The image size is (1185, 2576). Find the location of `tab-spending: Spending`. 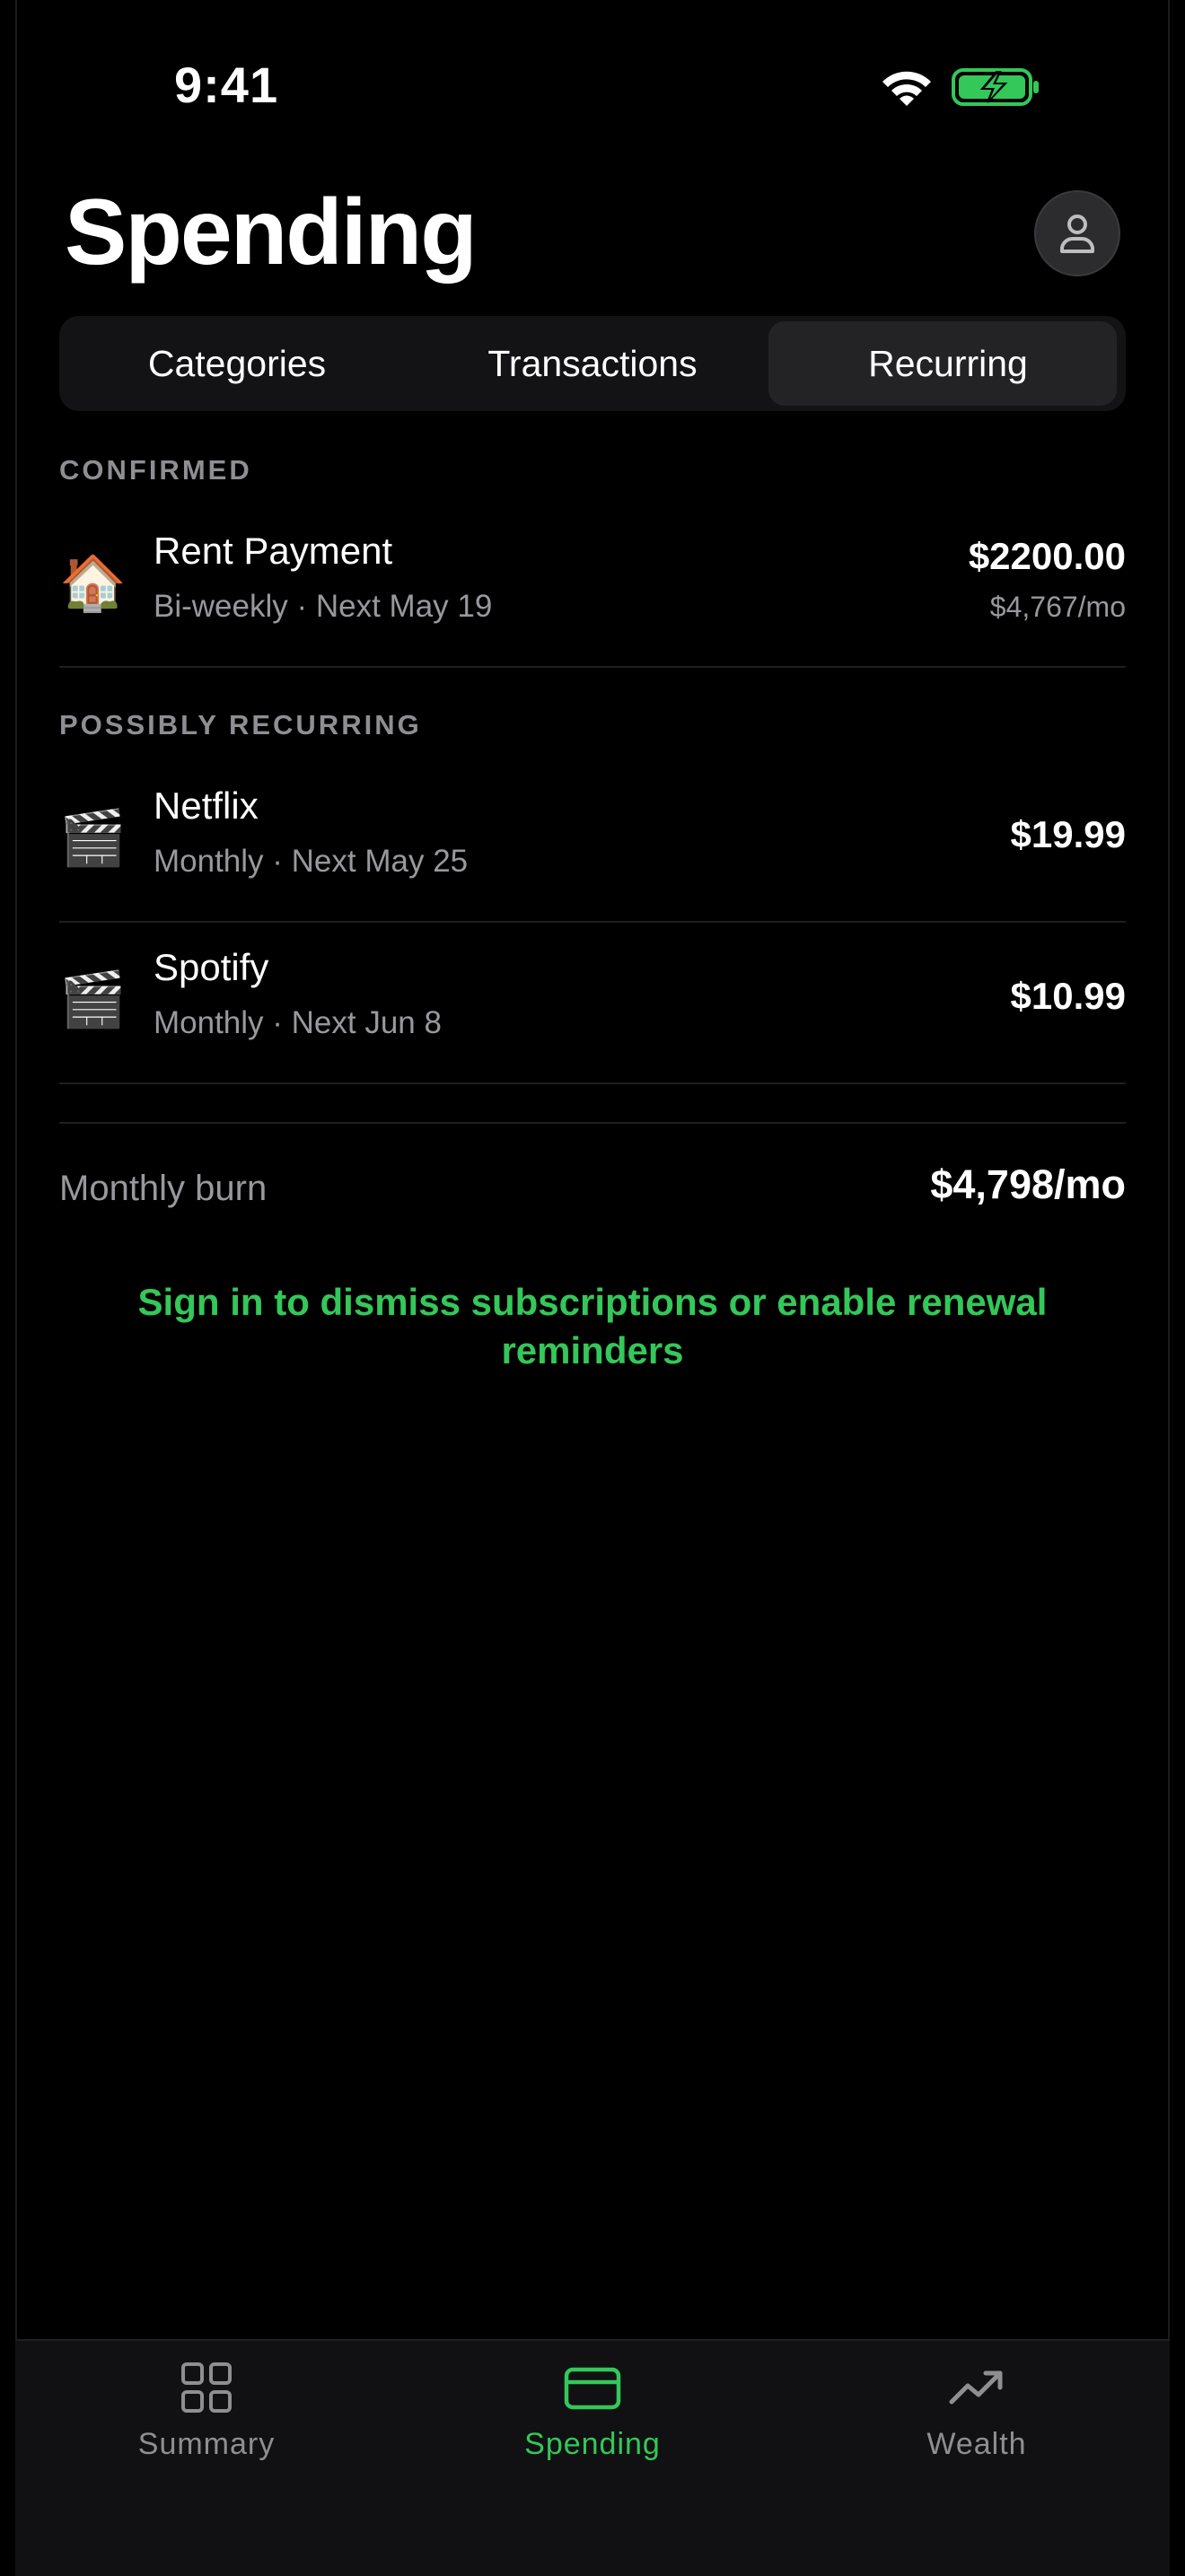

tab-spending: Spending is located at coordinates (592, 2411).